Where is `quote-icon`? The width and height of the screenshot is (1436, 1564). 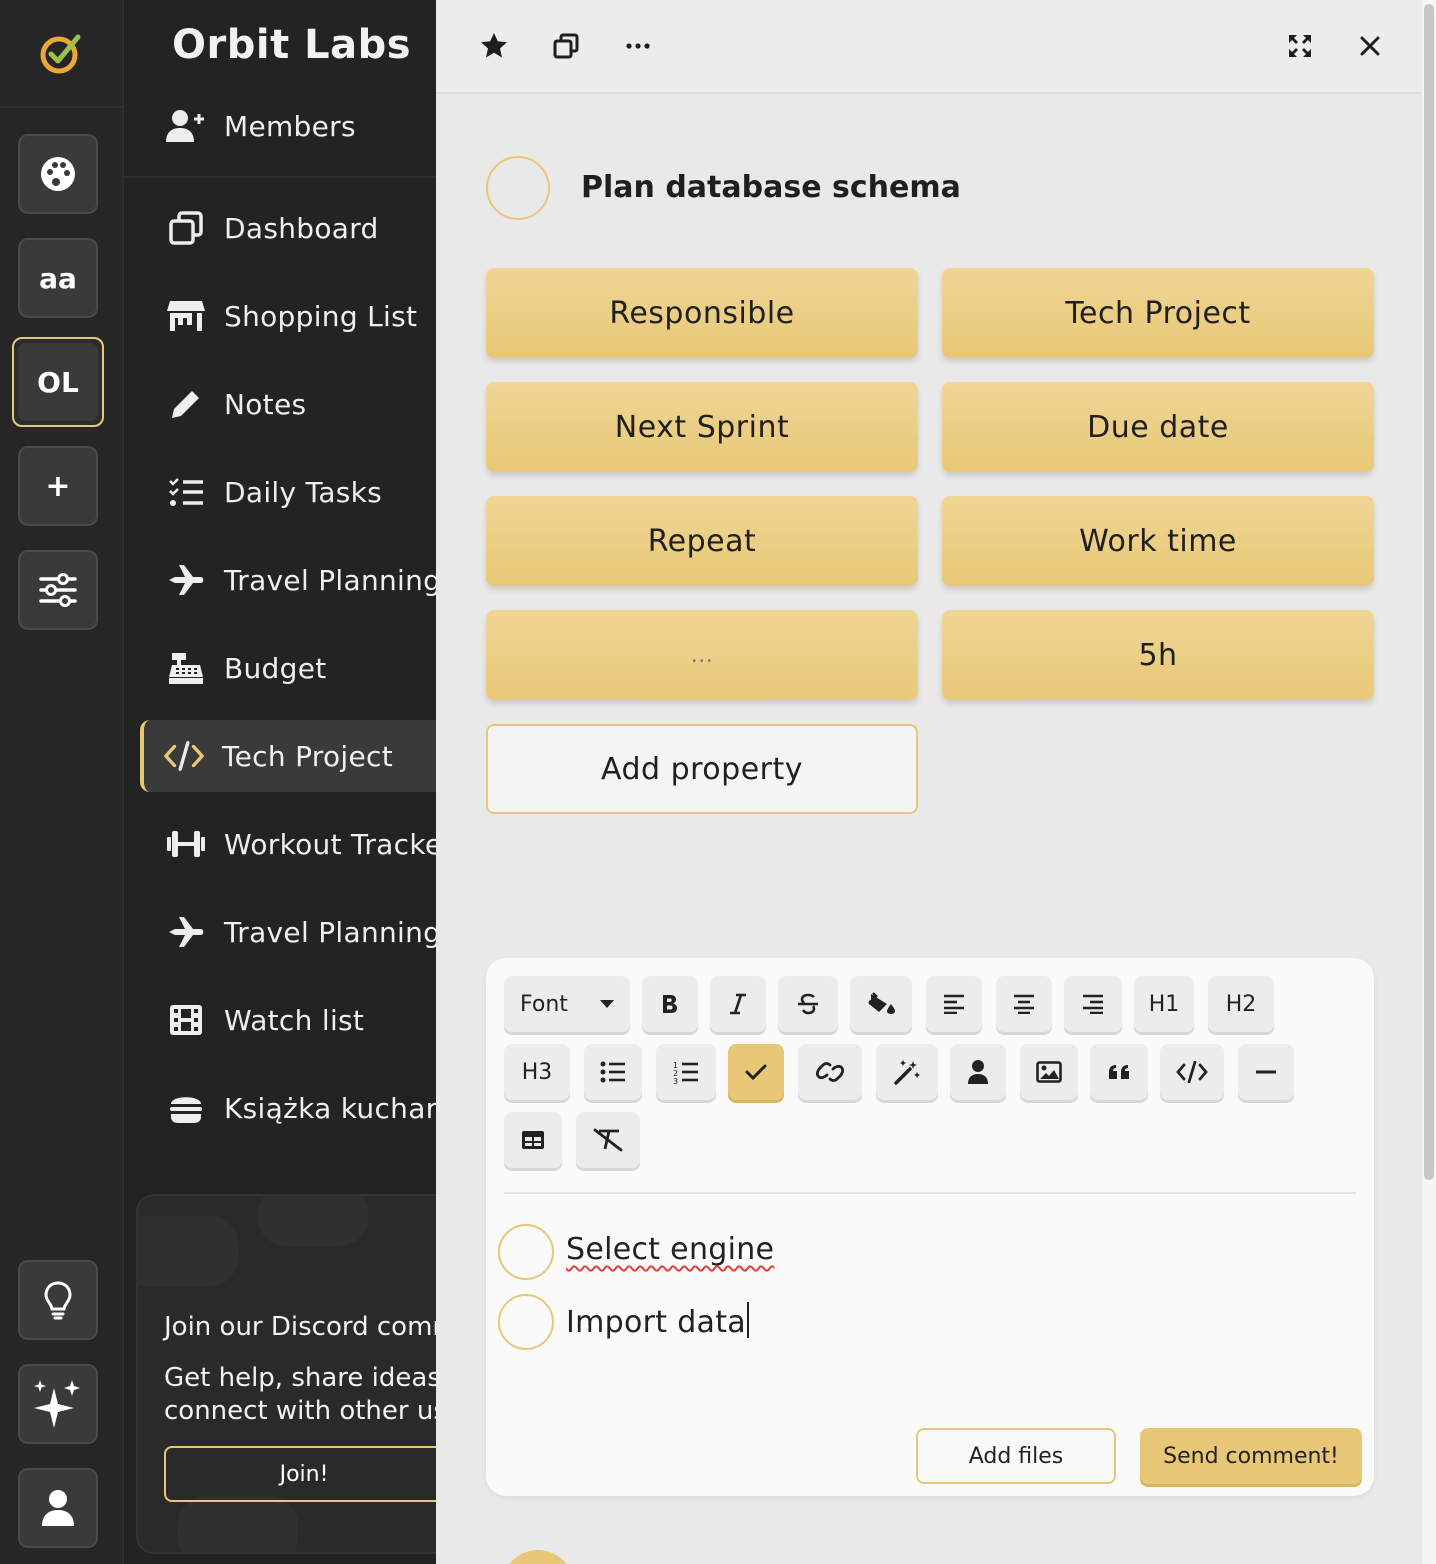 quote-icon is located at coordinates (1119, 1072).